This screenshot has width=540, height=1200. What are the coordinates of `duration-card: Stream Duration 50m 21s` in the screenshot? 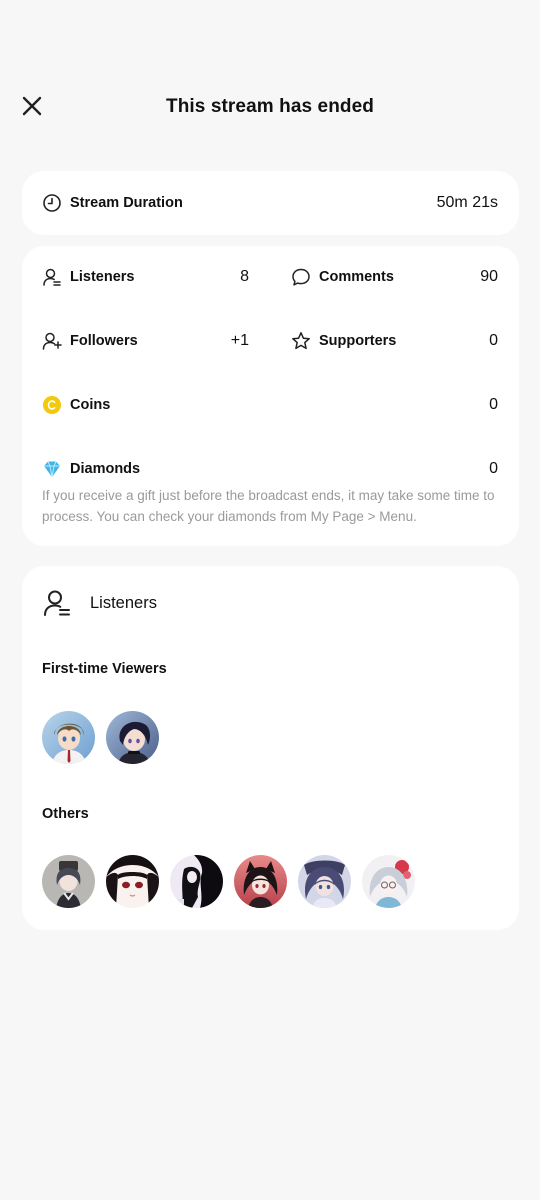 It's located at (270, 203).